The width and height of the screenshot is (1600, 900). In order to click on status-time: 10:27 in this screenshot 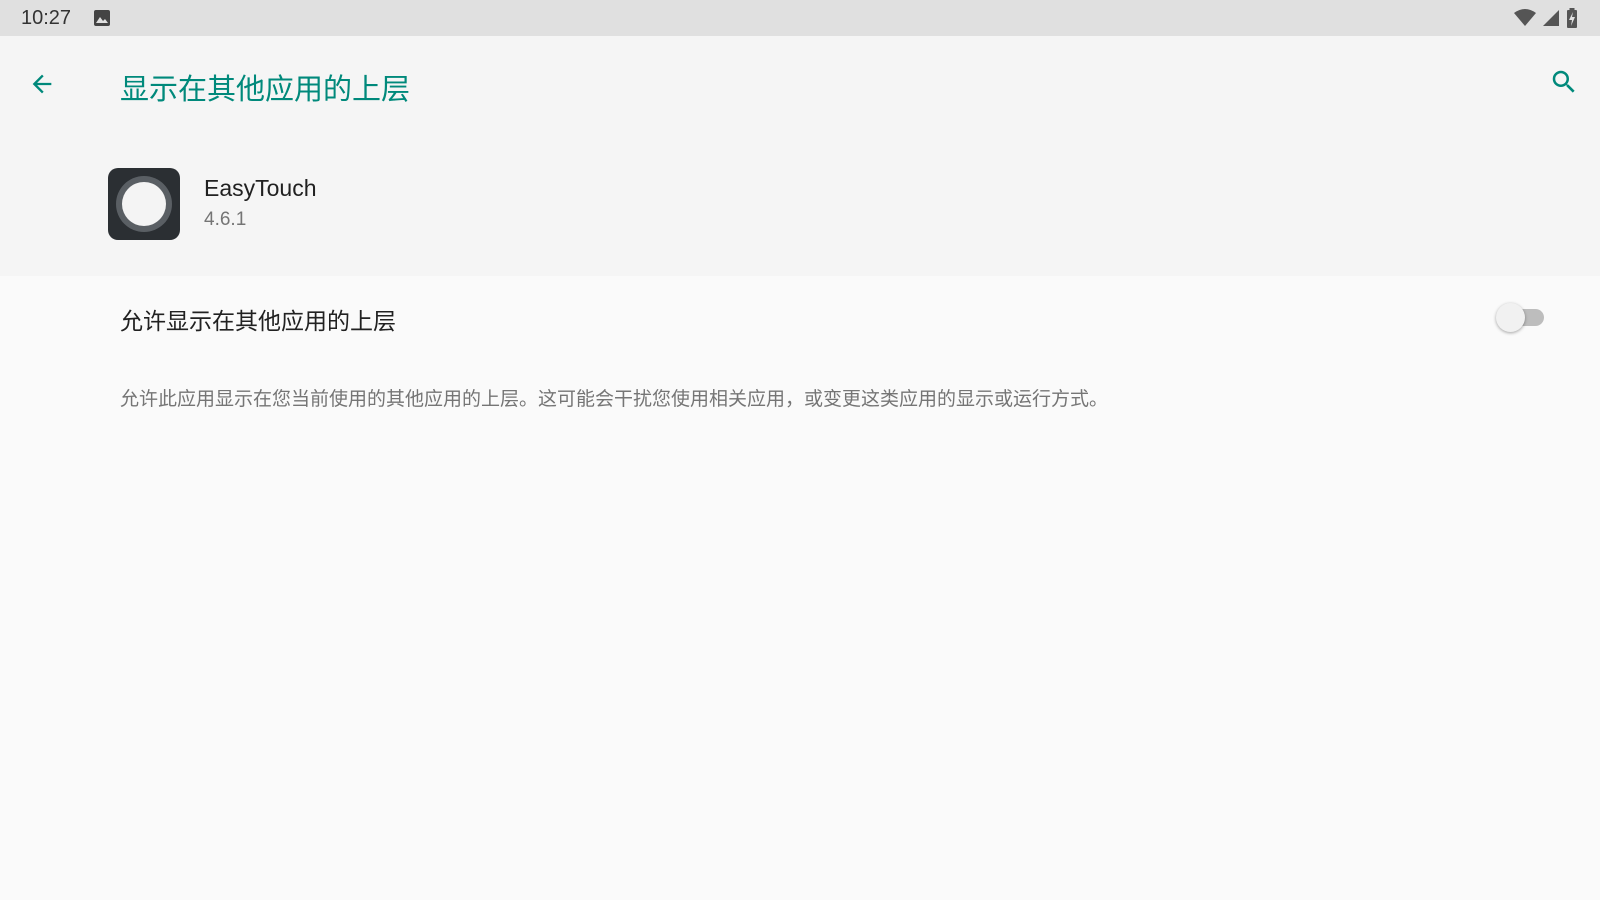, I will do `click(46, 18)`.